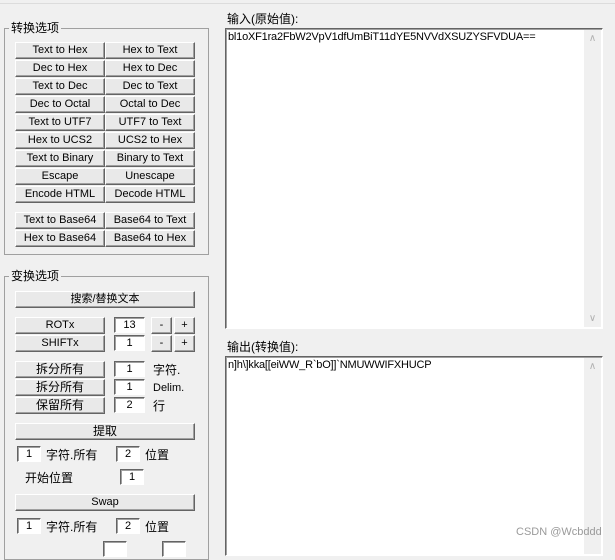 The image size is (615, 560). What do you see at coordinates (132, 477) in the screenshot?
I see `extract-start-input: 1` at bounding box center [132, 477].